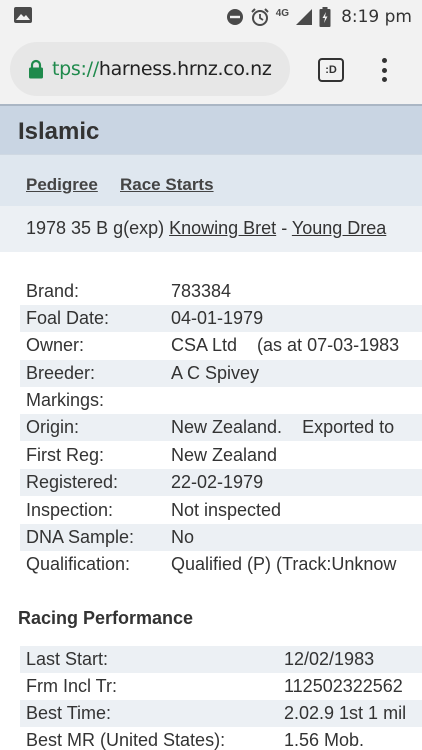 The width and height of the screenshot is (422, 750). What do you see at coordinates (329, 659) in the screenshot?
I see `racing-value: 12/02/1983` at bounding box center [329, 659].